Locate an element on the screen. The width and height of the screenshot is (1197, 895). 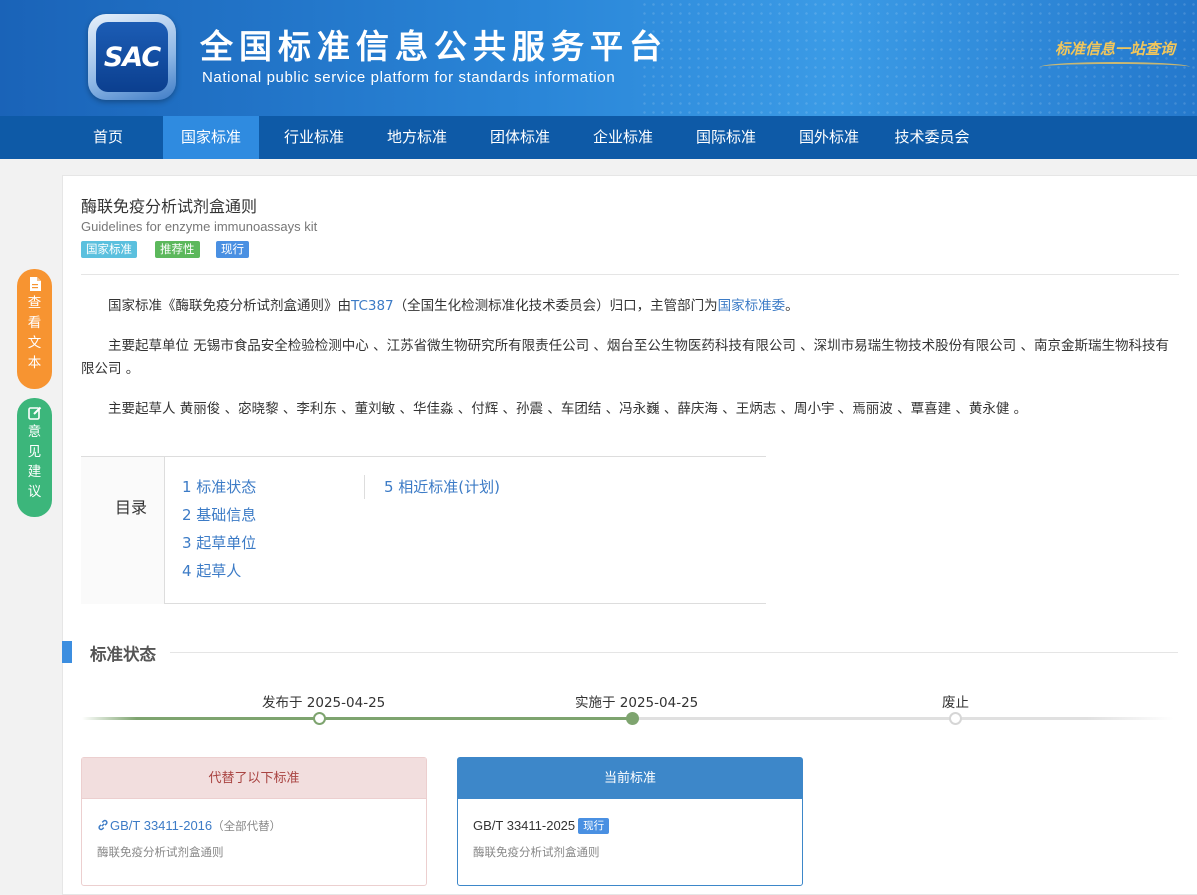
standard-title-english: Guidelines for enzyme immunoassays kit is located at coordinates (199, 226).